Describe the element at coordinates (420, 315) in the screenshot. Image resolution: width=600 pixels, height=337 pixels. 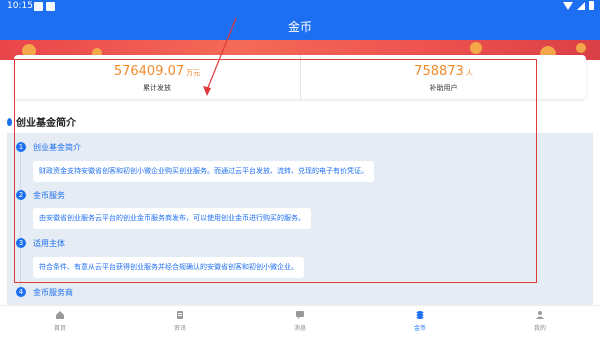
I see `coins-icon` at that location.